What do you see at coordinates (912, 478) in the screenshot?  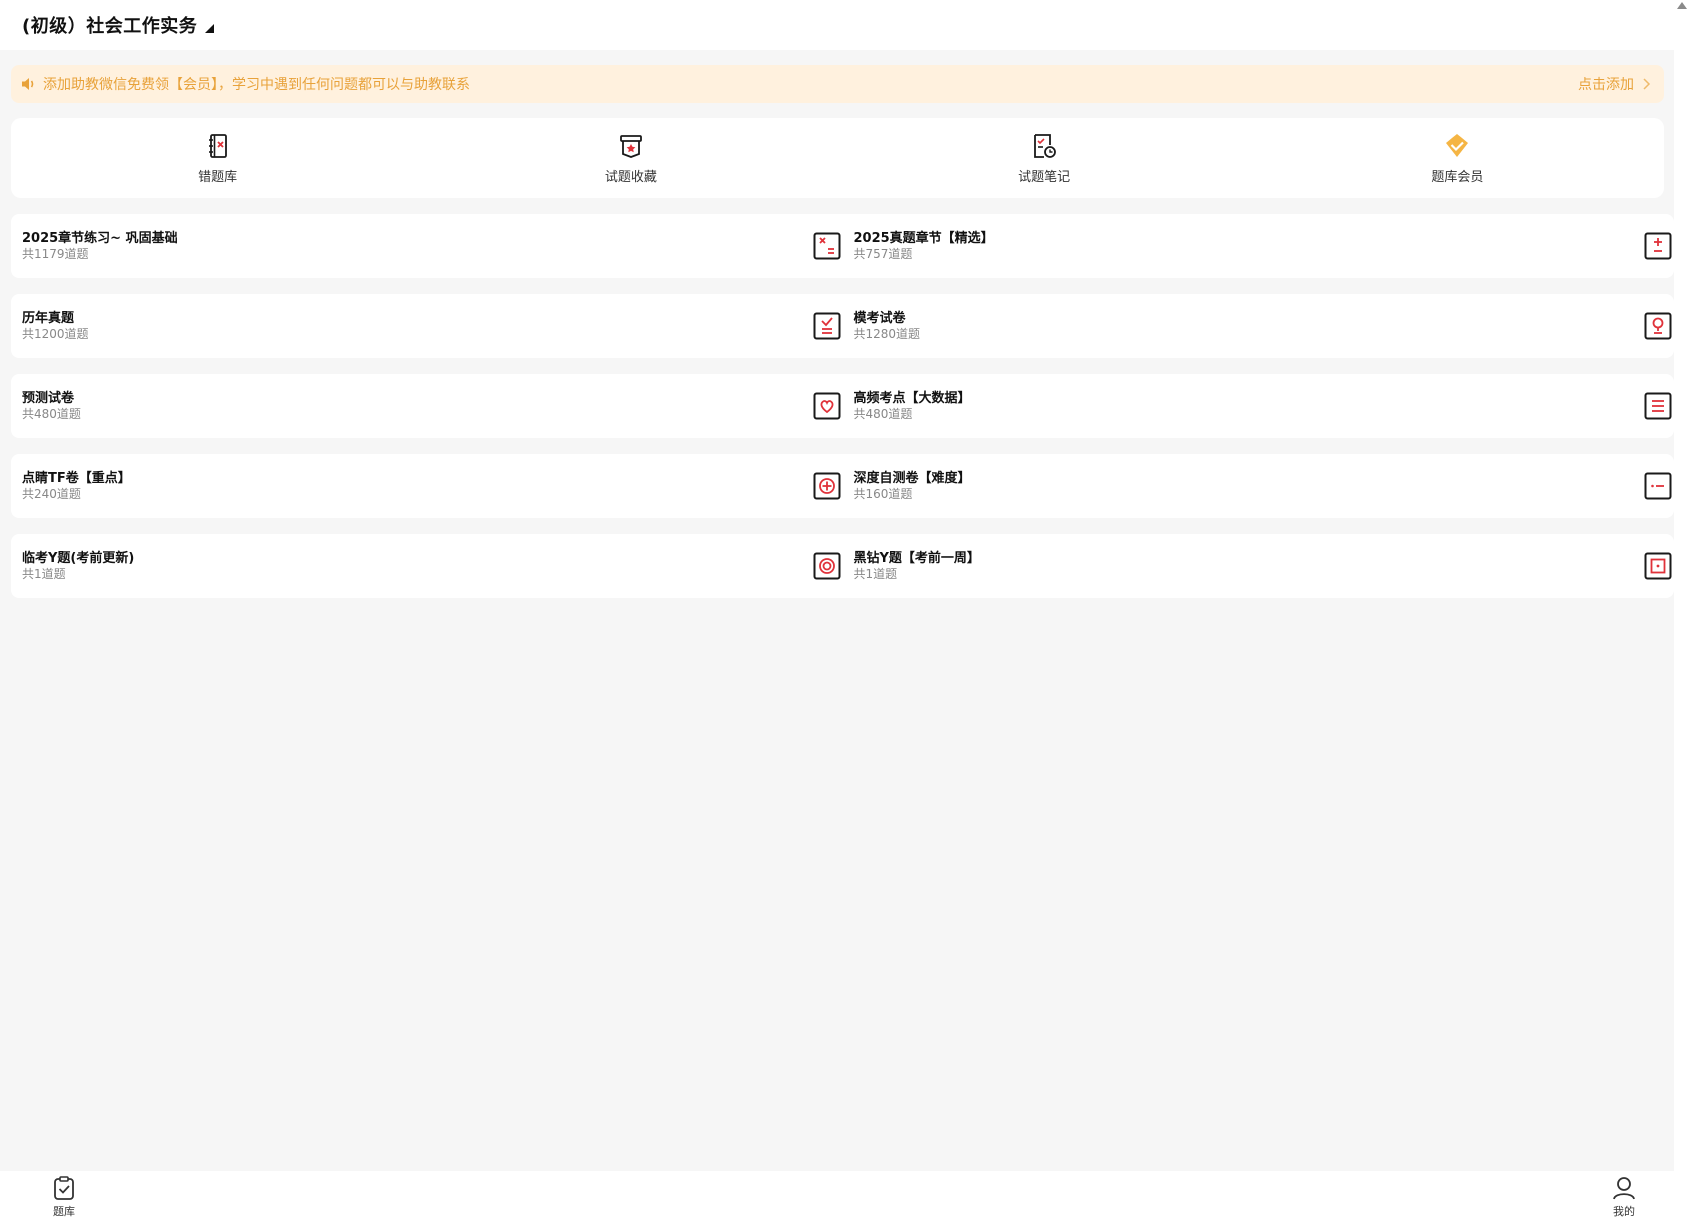 I see `bank-name: 深度自测卷【难度】` at bounding box center [912, 478].